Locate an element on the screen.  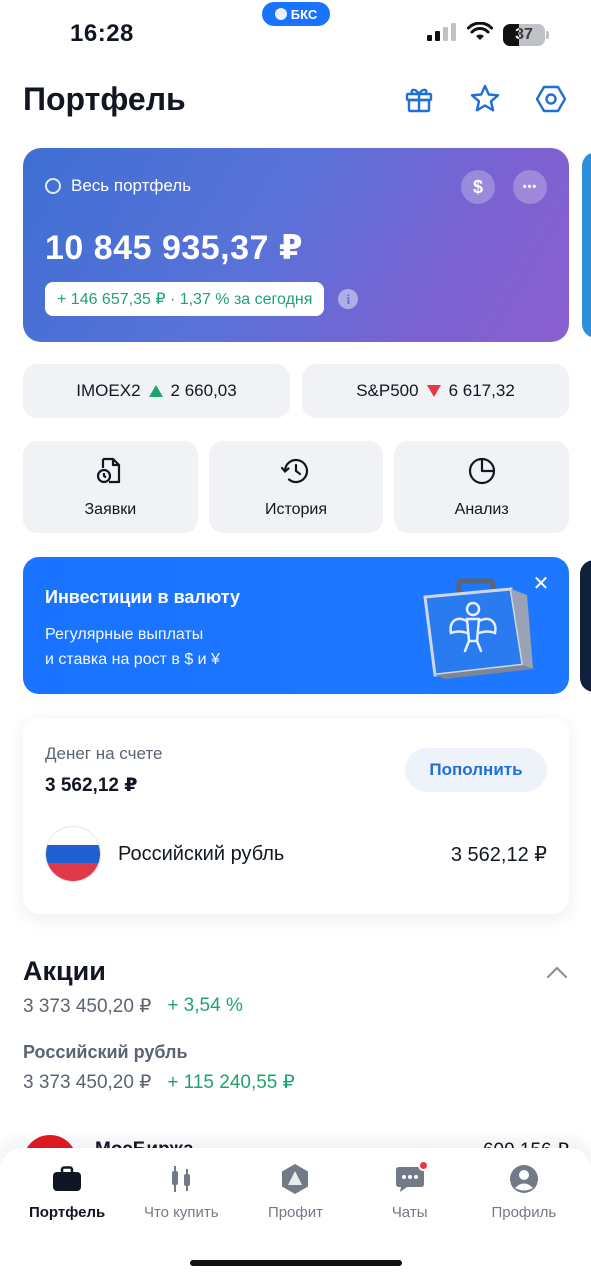
page-header: Портфель is located at coordinates (295, 99).